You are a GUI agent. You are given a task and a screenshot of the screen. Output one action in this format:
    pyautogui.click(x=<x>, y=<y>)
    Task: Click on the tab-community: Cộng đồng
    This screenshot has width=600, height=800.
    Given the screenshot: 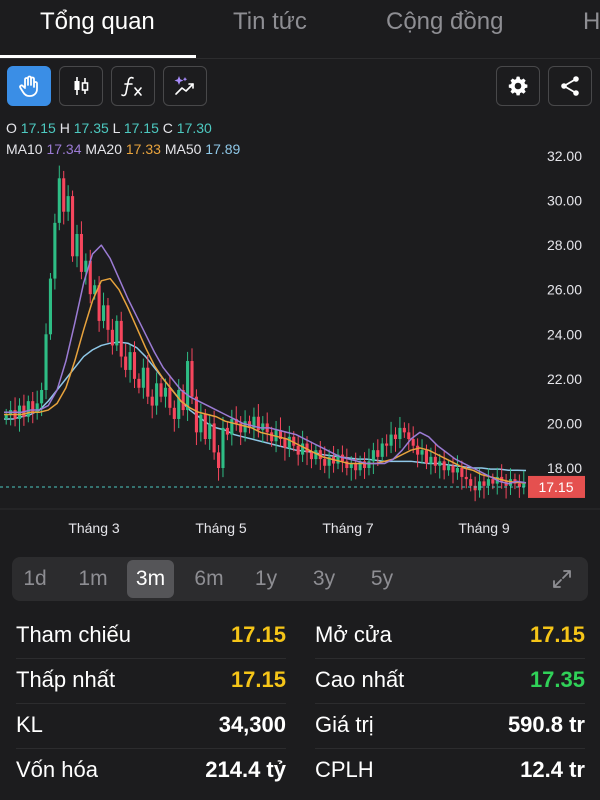 What is the action you would take?
    pyautogui.click(x=444, y=22)
    